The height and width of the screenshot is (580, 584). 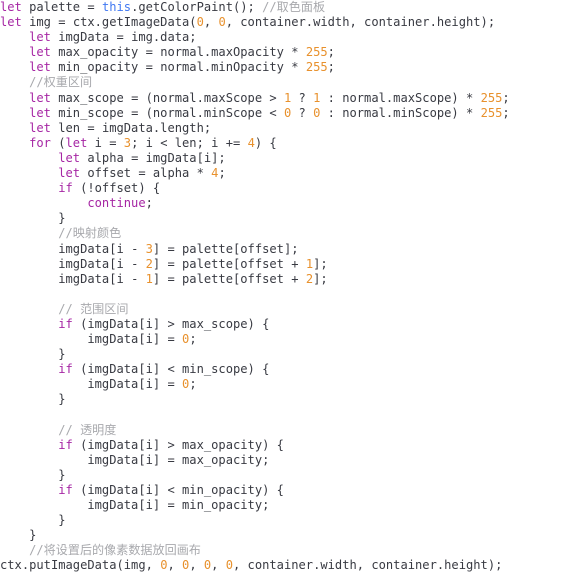 What do you see at coordinates (149, 248) in the screenshot?
I see `code-token-num: 3` at bounding box center [149, 248].